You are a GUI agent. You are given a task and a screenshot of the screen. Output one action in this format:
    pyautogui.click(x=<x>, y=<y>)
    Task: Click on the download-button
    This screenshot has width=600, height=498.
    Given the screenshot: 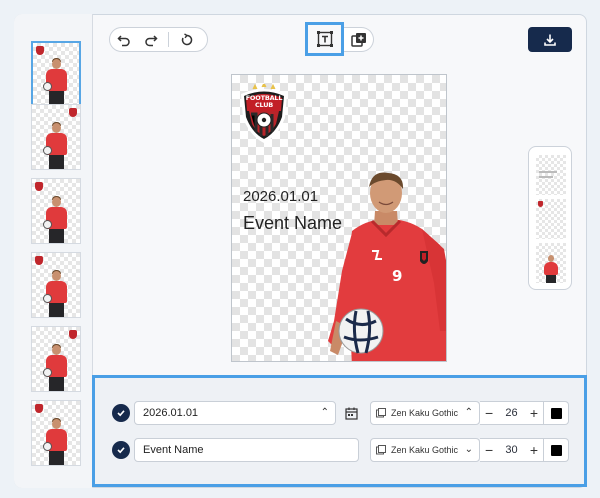 What is the action you would take?
    pyautogui.click(x=550, y=39)
    